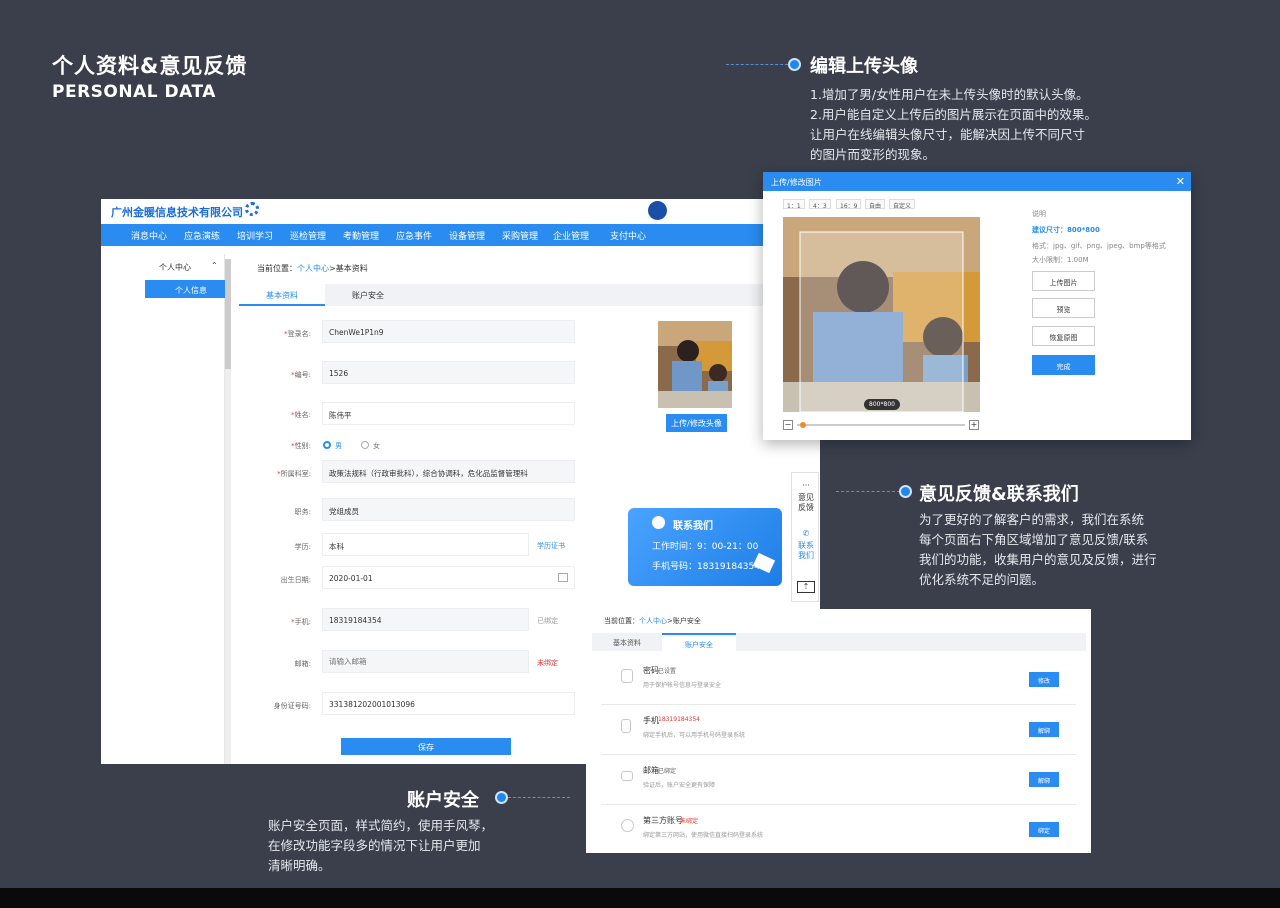 This screenshot has width=1280, height=908. I want to click on calendar-icon, so click(563, 577).